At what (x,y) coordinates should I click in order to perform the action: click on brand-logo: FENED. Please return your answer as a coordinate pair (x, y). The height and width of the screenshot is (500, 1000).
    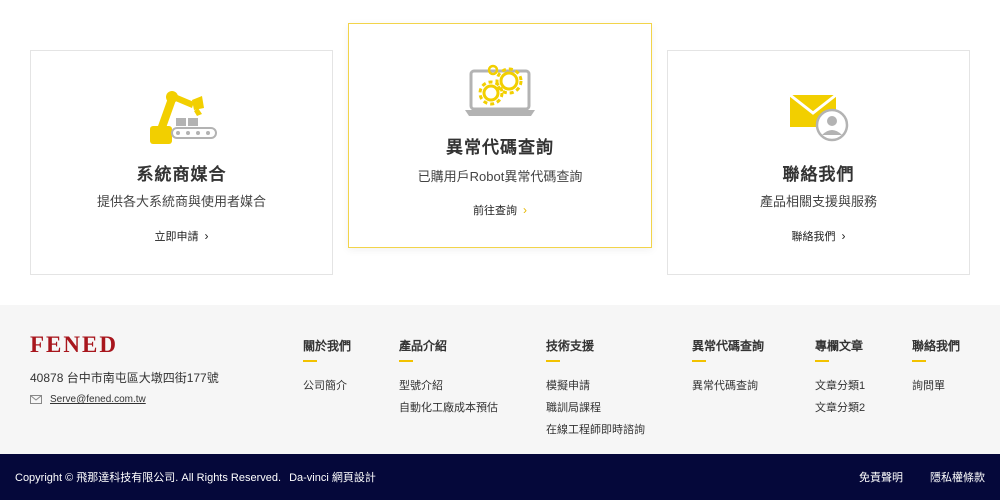
    Looking at the image, I should click on (74, 345).